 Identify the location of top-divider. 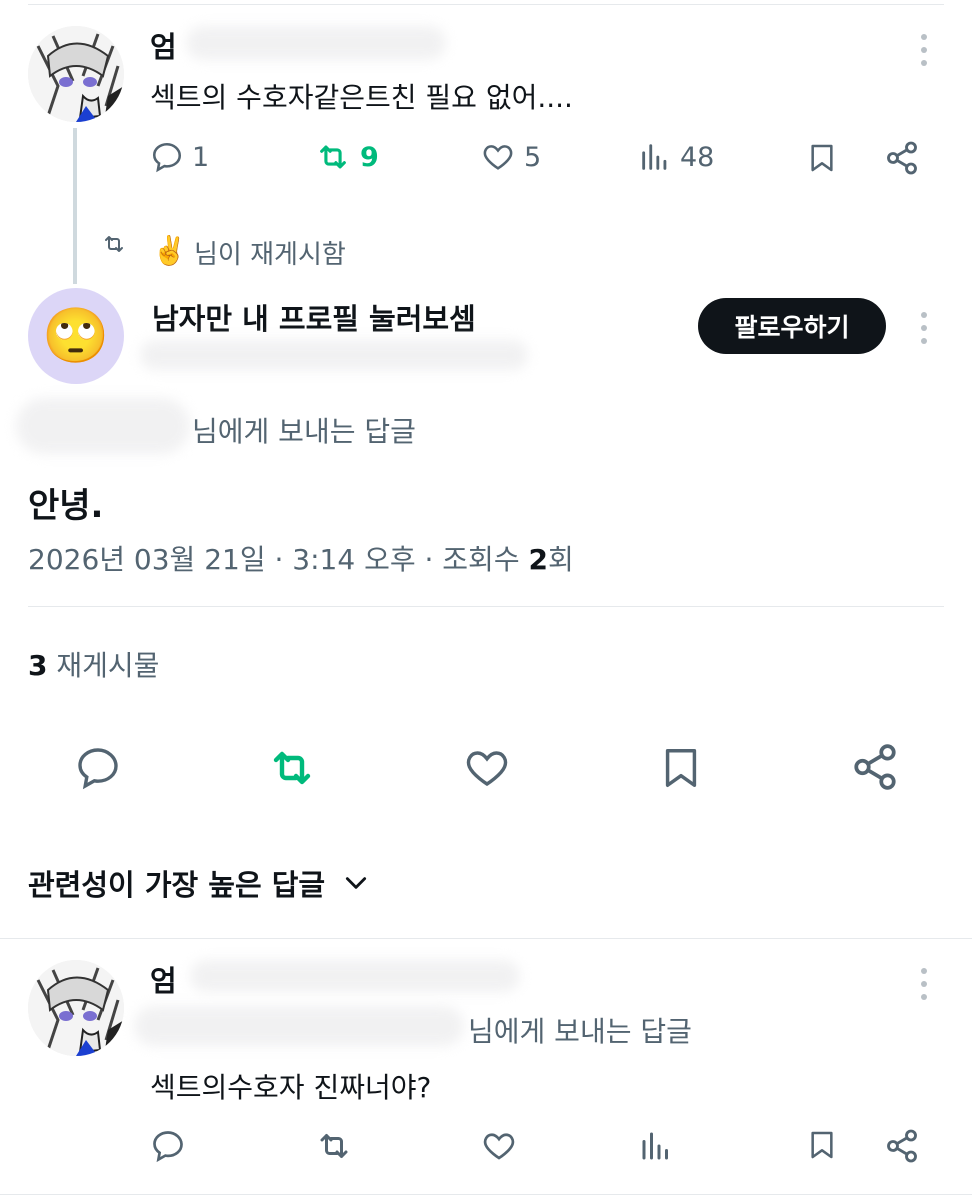
(486, 4).